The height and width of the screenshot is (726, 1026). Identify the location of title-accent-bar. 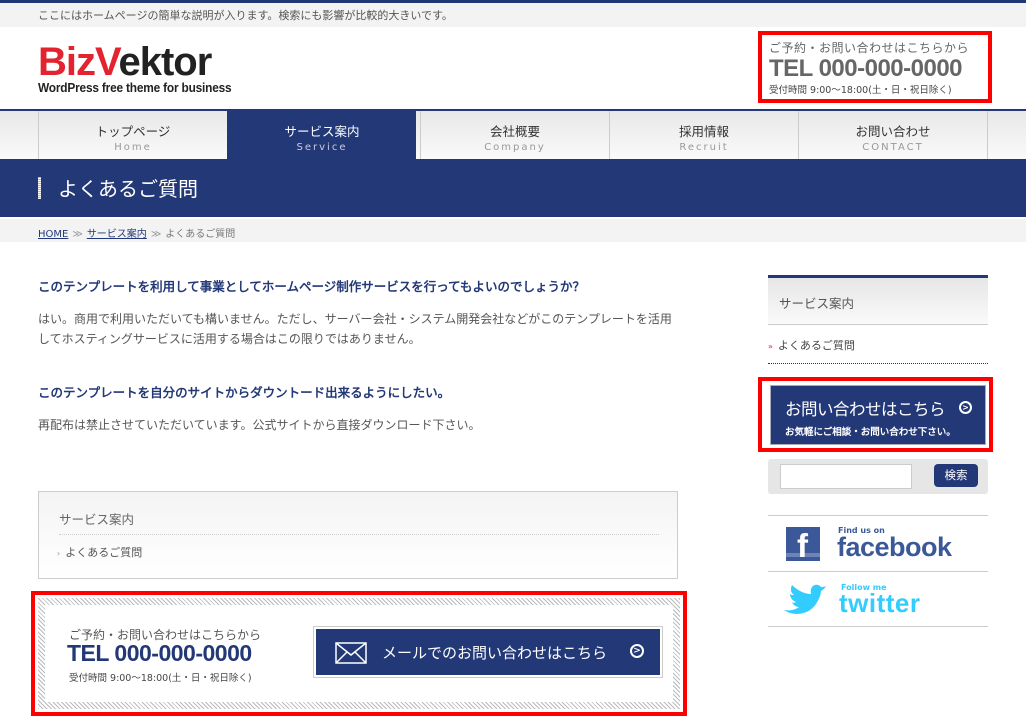
(39, 188).